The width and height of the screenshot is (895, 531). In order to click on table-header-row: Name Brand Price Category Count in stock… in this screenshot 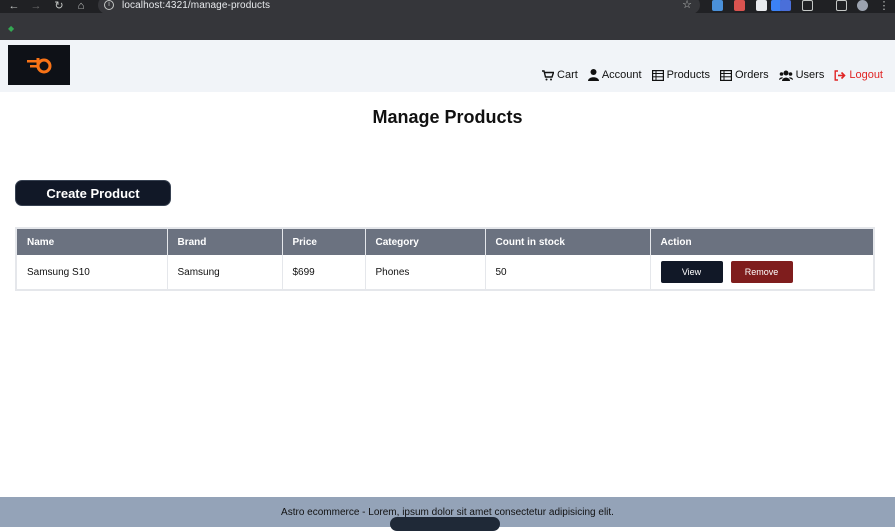, I will do `click(445, 242)`.